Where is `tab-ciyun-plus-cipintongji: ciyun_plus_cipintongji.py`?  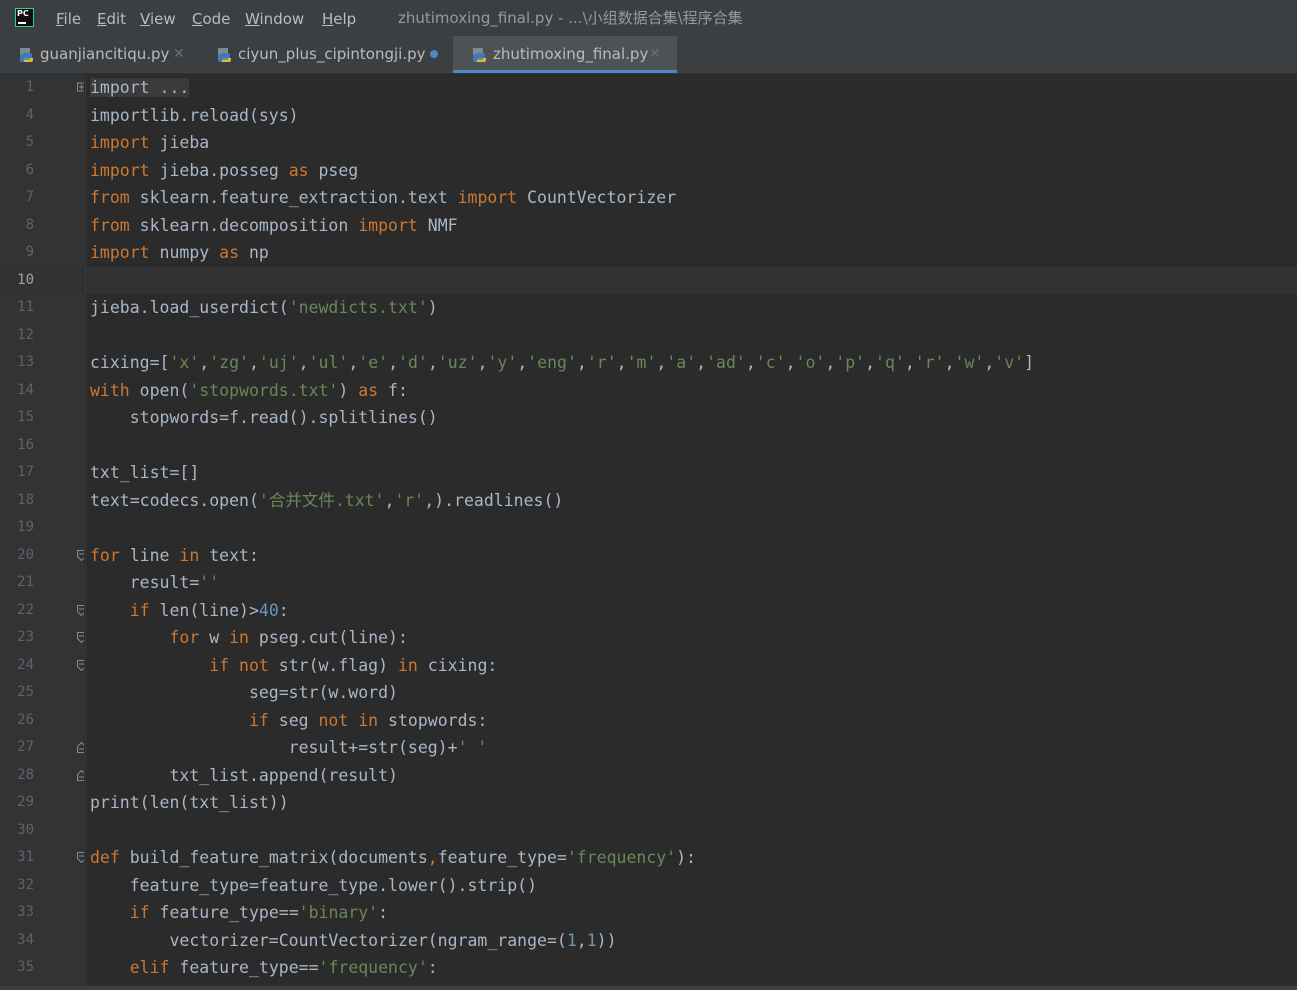 tab-ciyun-plus-cipintongji: ciyun_plus_cipintongji.py is located at coordinates (332, 54).